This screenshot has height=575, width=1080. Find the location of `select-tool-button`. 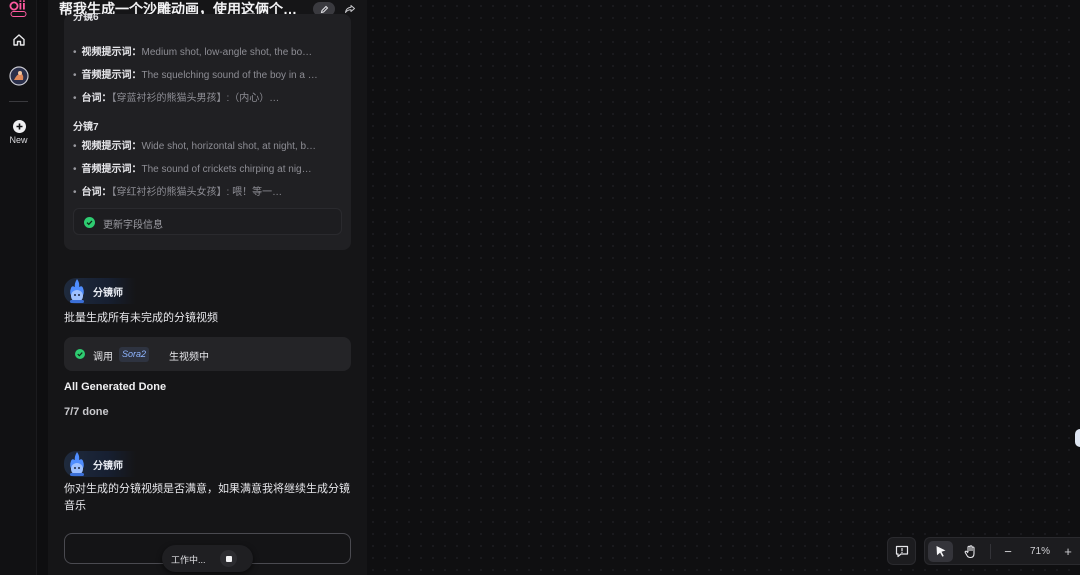

select-tool-button is located at coordinates (940, 551).